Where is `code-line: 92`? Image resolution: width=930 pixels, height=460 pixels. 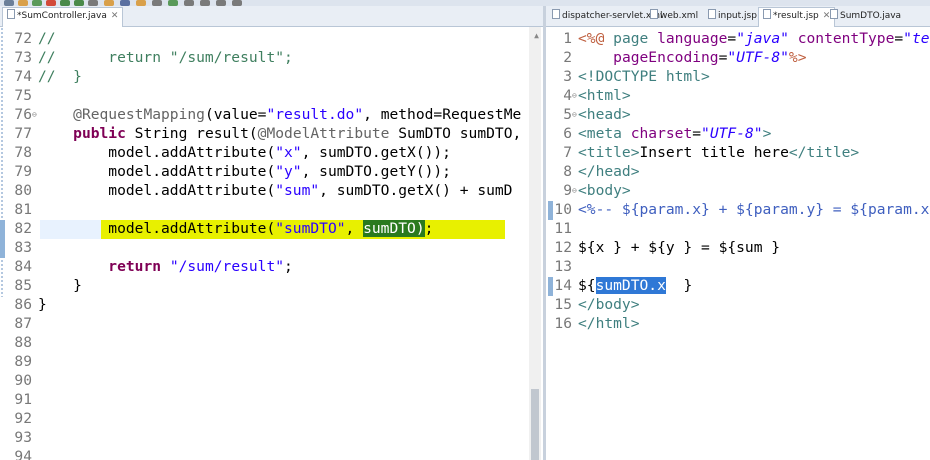 code-line: 92 is located at coordinates (20, 418).